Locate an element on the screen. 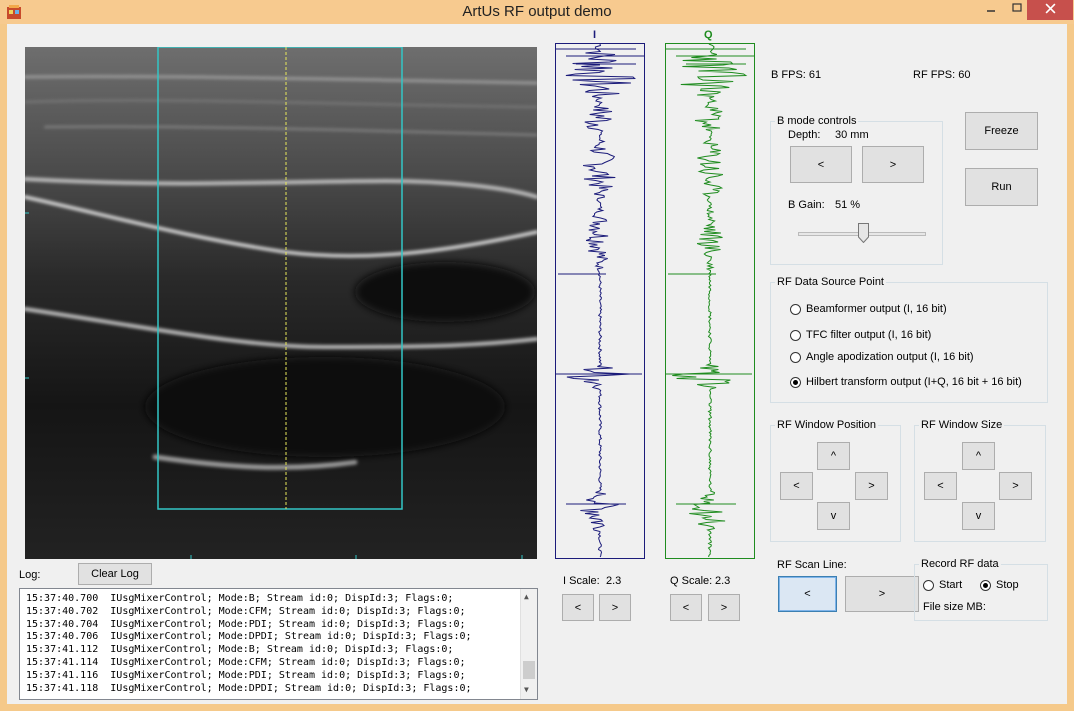 The image size is (1074, 711). depth-value: 30 mm is located at coordinates (852, 135).